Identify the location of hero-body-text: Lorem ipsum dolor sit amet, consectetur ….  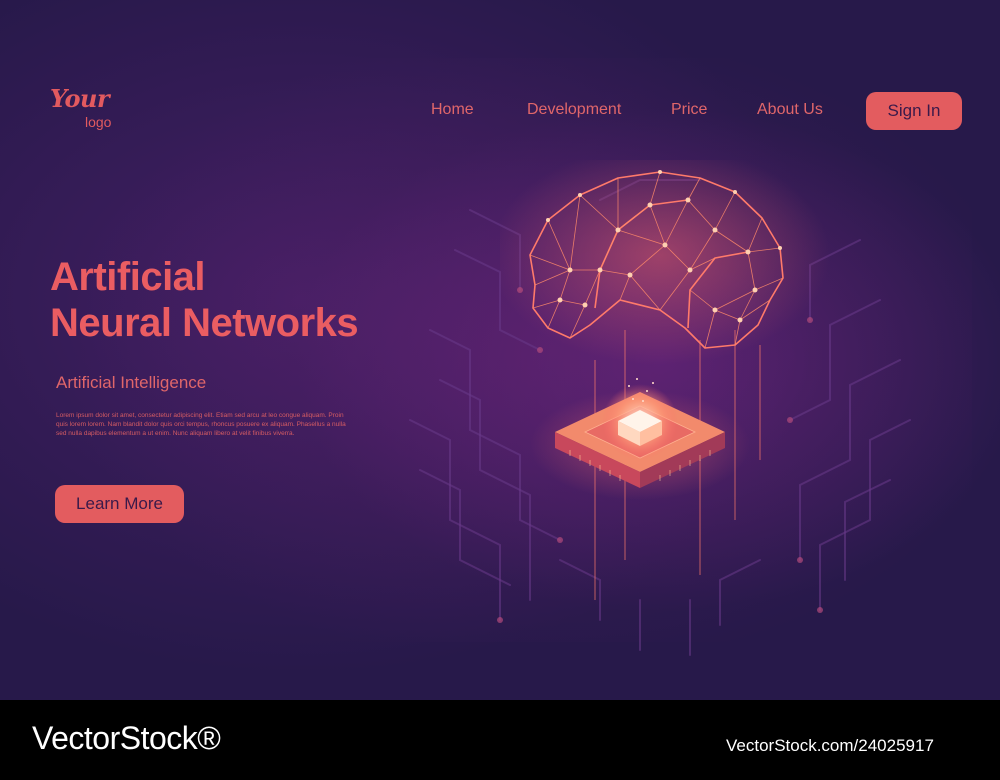
(201, 424).